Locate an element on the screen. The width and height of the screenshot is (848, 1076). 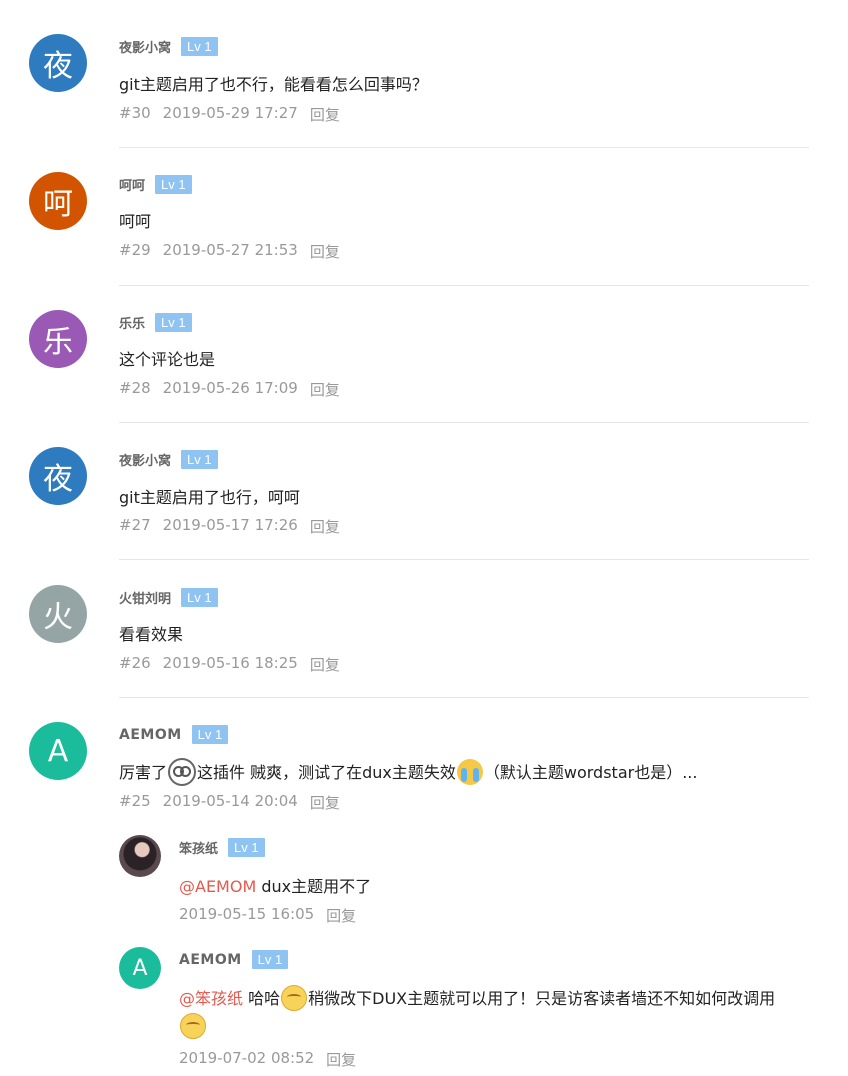
comment-author: 笨孩纸 is located at coordinates (198, 847).